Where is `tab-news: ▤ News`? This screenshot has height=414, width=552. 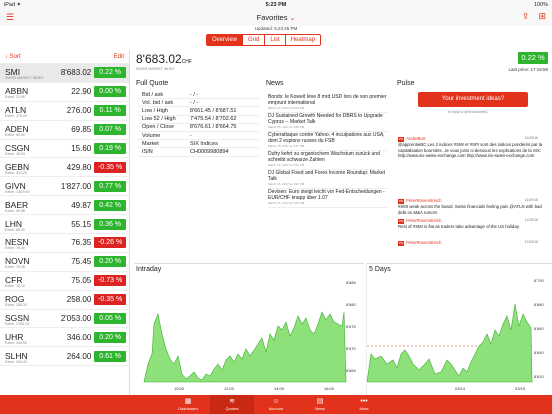
tab-news: ▤ News is located at coordinates (320, 404).